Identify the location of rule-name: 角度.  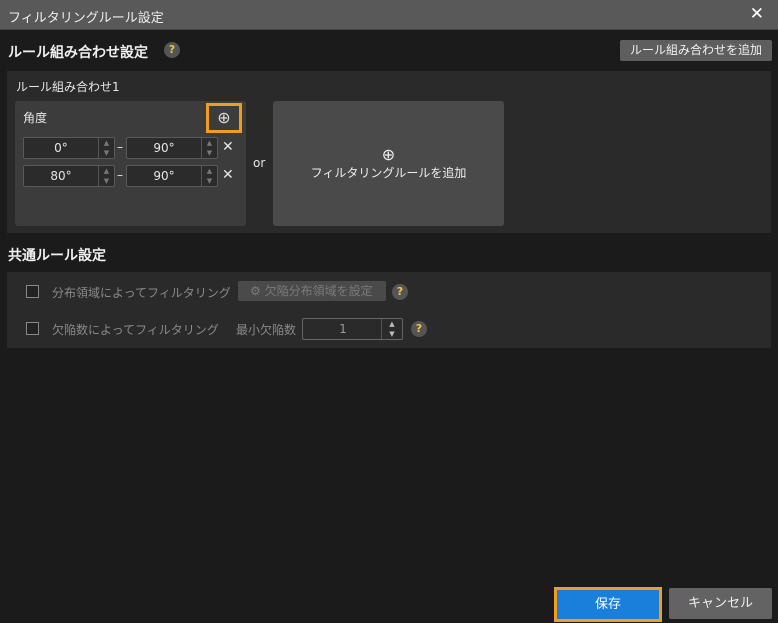
(35, 118).